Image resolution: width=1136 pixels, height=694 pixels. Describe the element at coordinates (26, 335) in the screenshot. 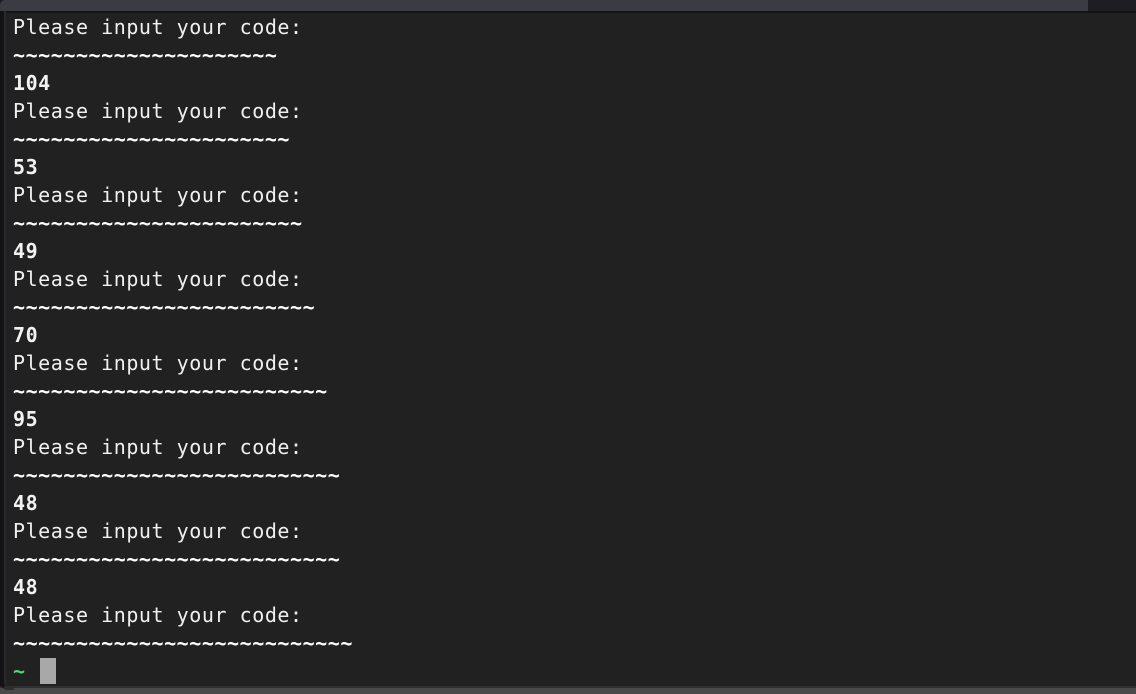

I see `terminal-line-value: 70` at that location.